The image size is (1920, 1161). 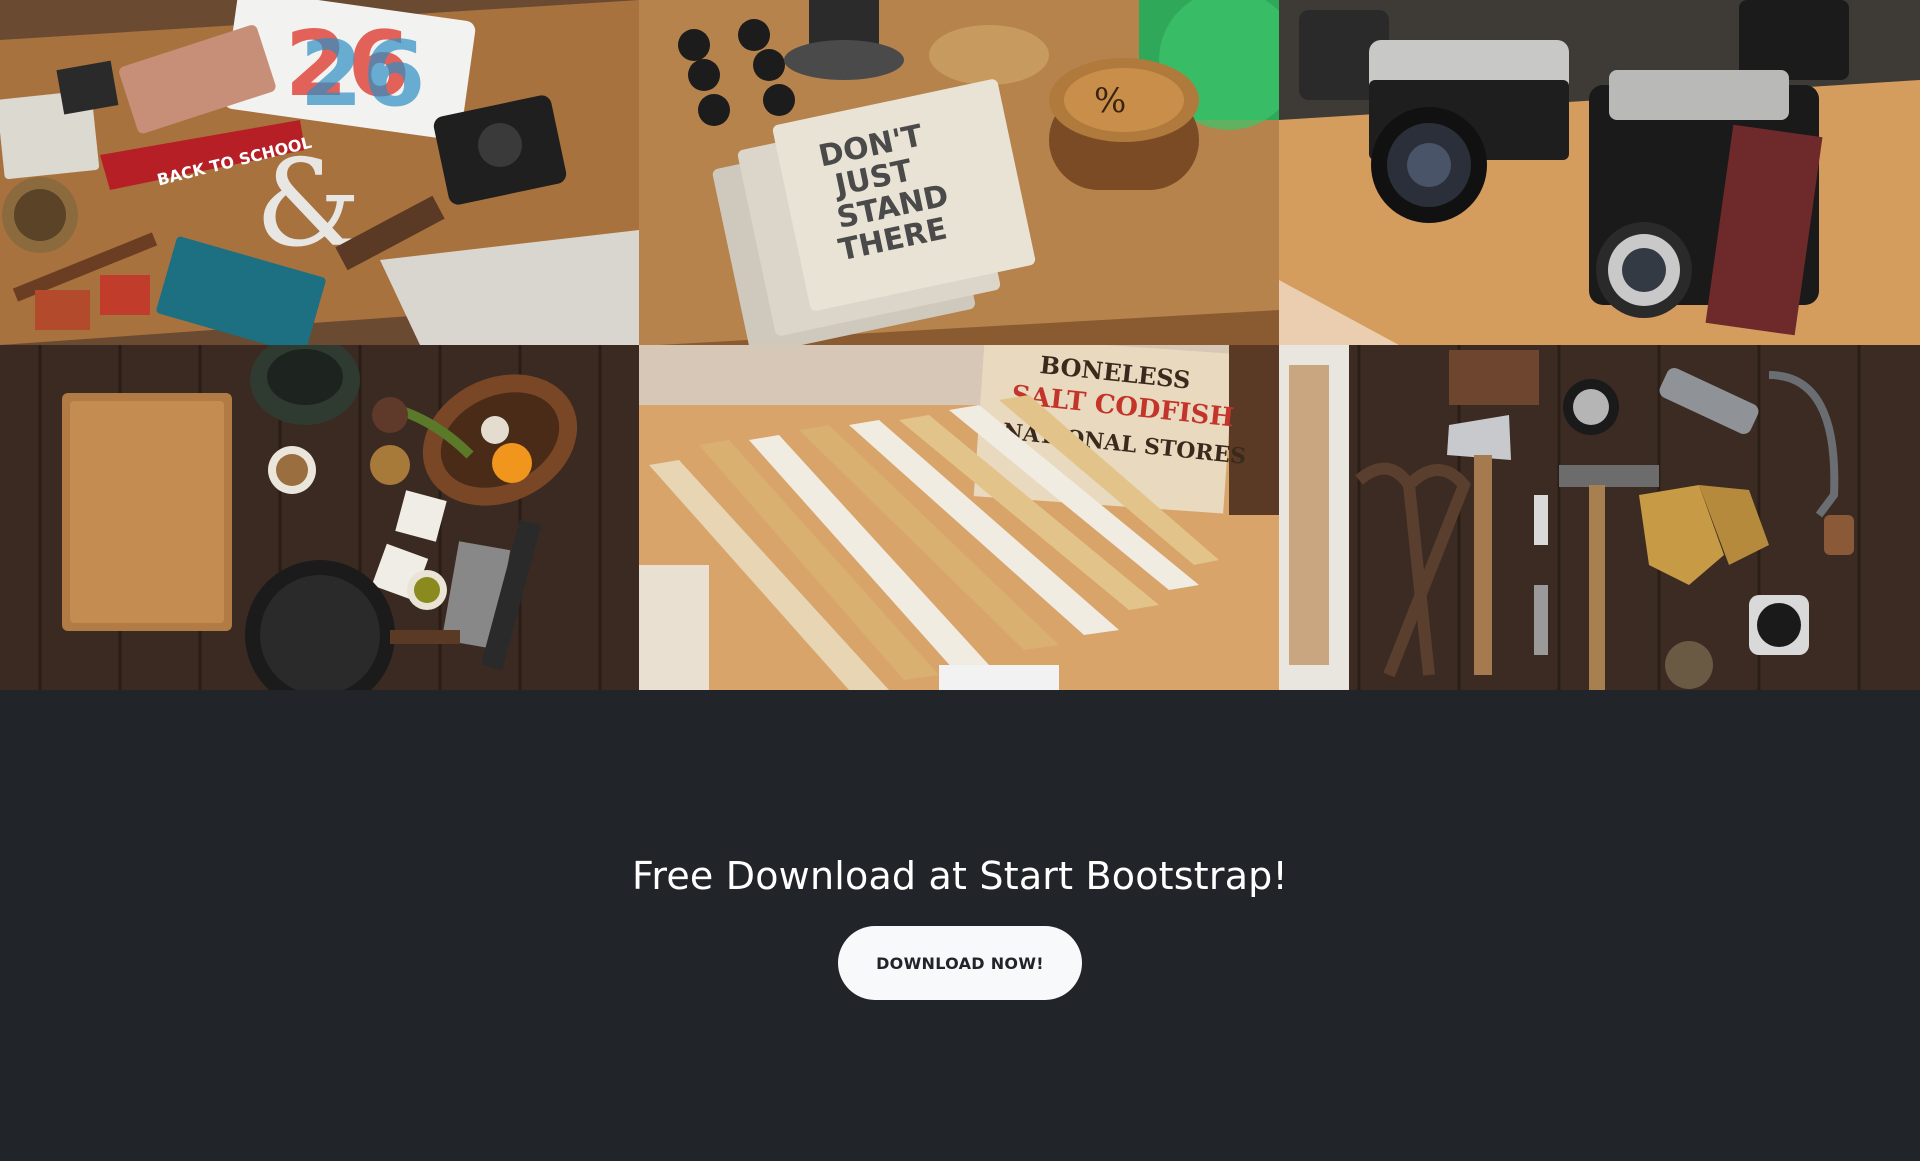 I want to click on desk-items-image: 26 26 BACK TO SCHOOL &, so click(x=319, y=172).